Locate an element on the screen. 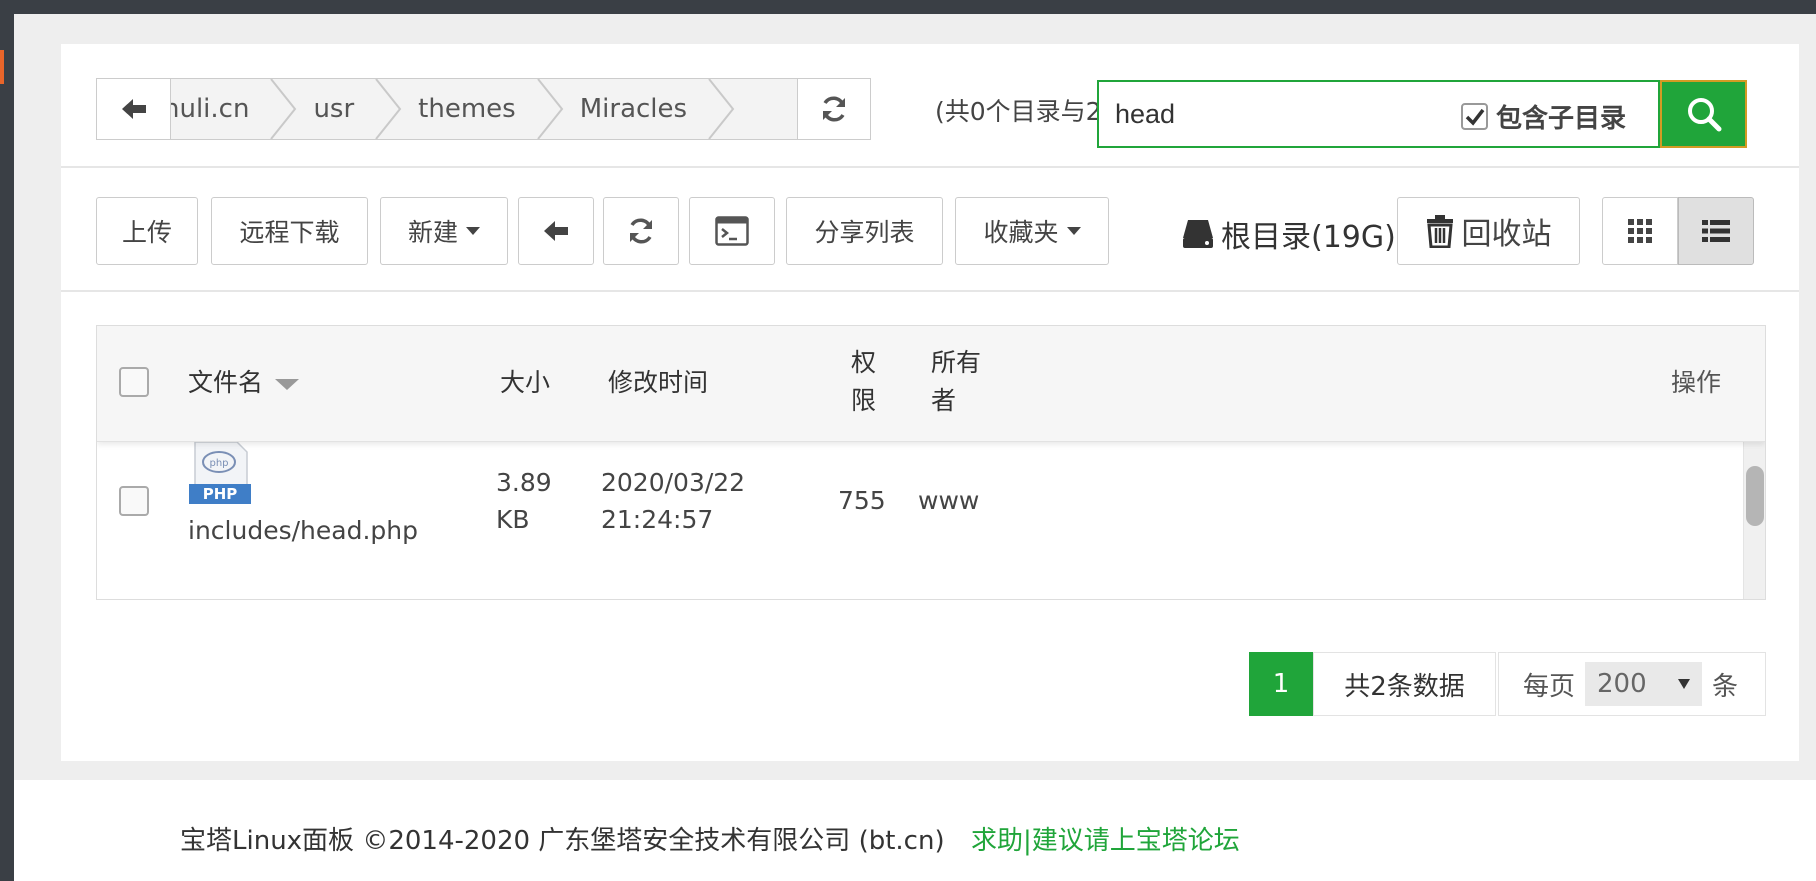  hard-drive-icon is located at coordinates (1198, 234).